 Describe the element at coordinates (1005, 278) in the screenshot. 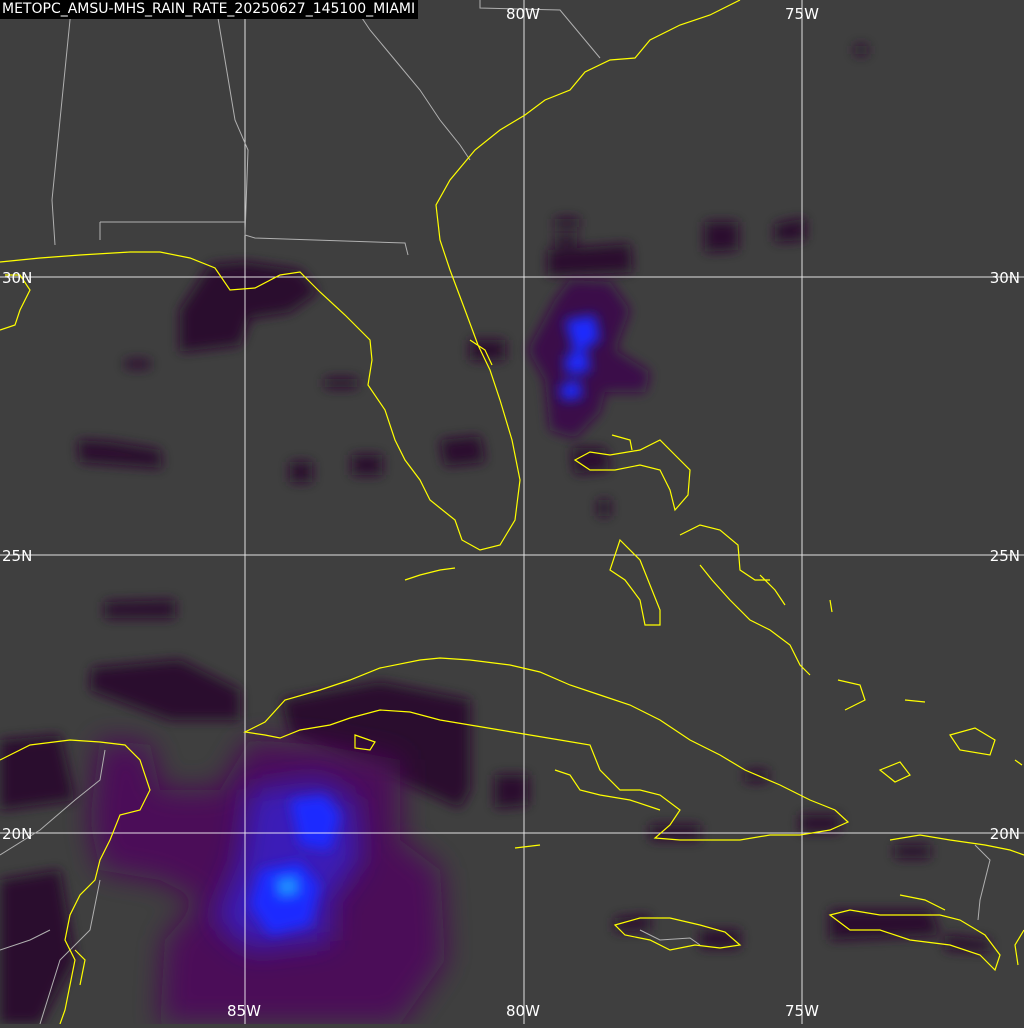

I see `lat-right-30n: 30N` at that location.